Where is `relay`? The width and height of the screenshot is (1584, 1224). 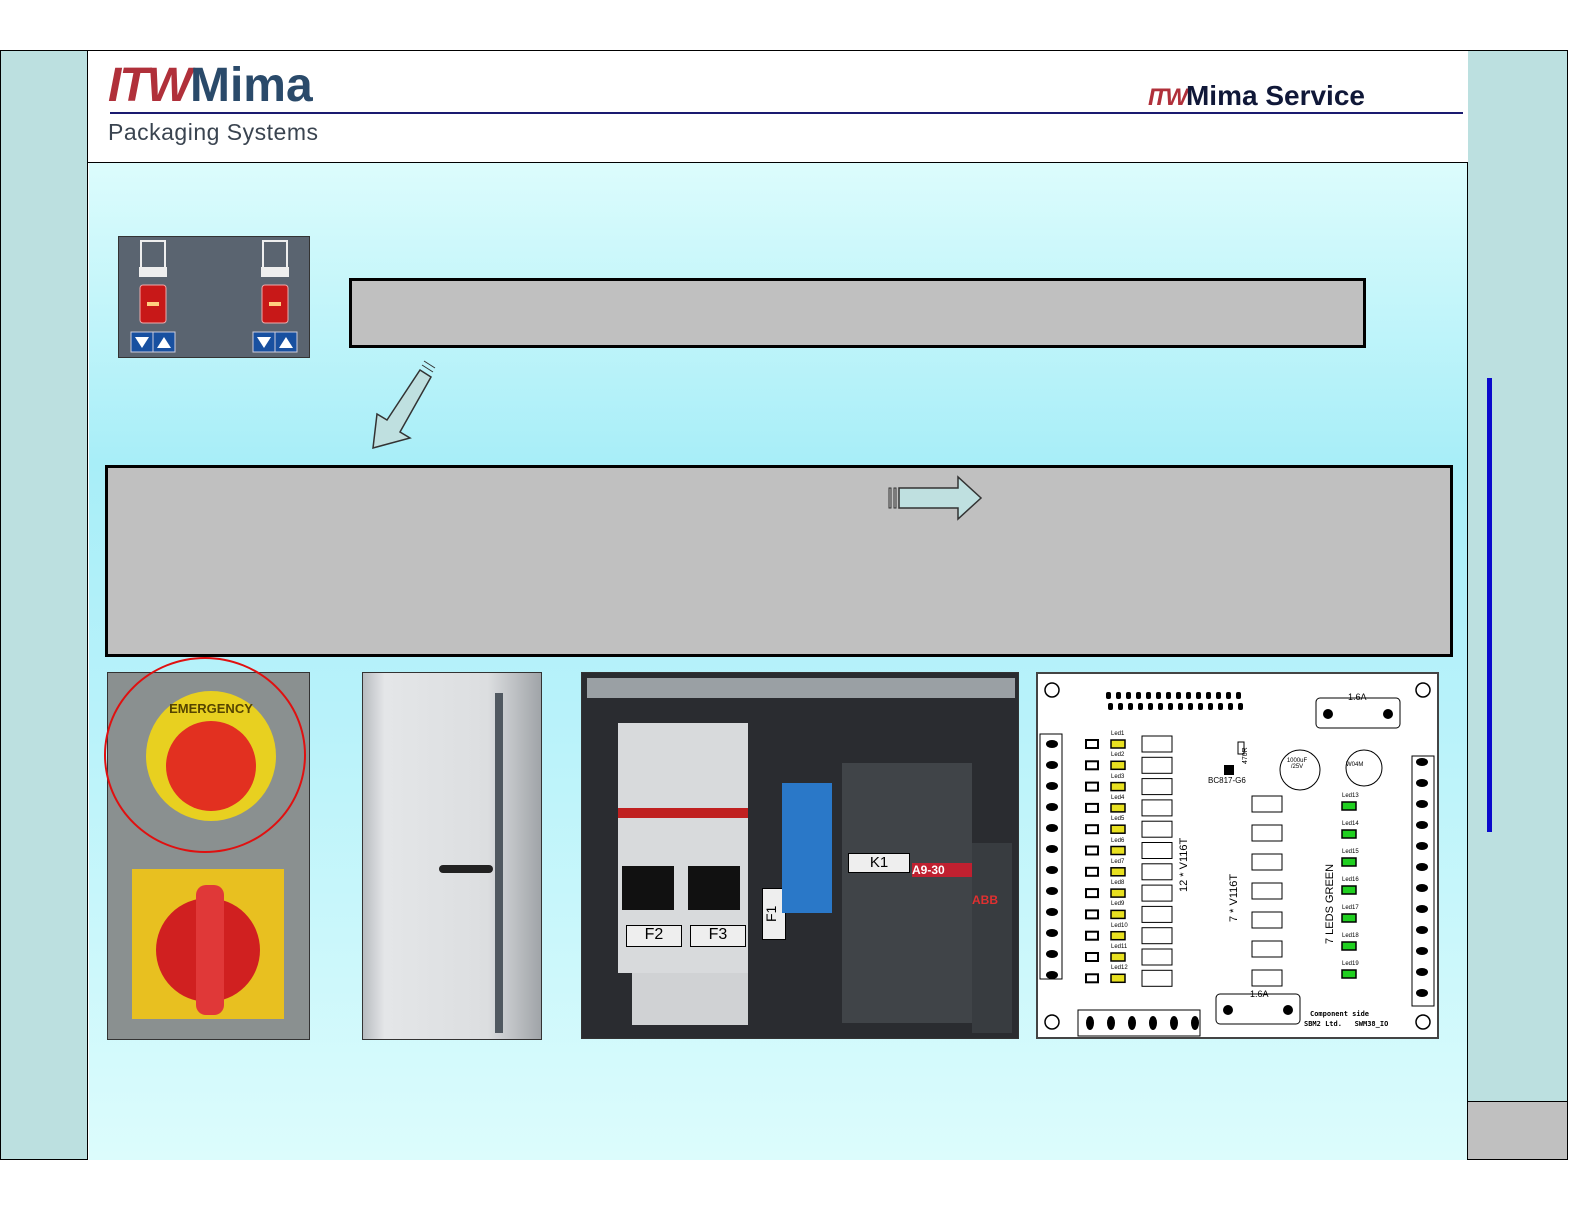
relay is located at coordinates (807, 848).